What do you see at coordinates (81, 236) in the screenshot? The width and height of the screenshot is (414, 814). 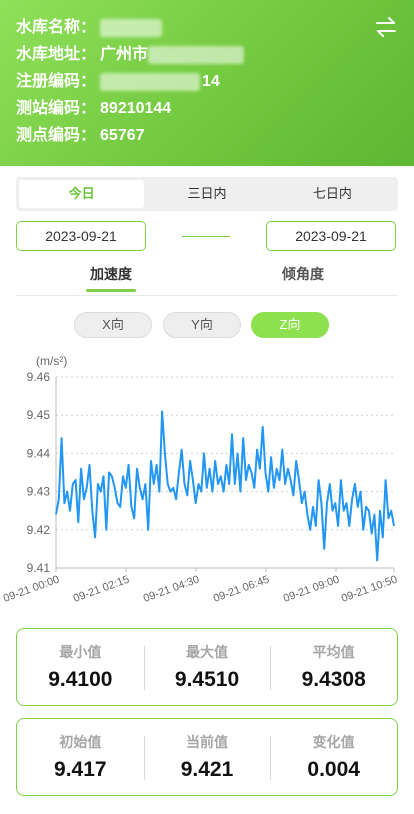 I see `start-date-picker: 2023-09-21` at bounding box center [81, 236].